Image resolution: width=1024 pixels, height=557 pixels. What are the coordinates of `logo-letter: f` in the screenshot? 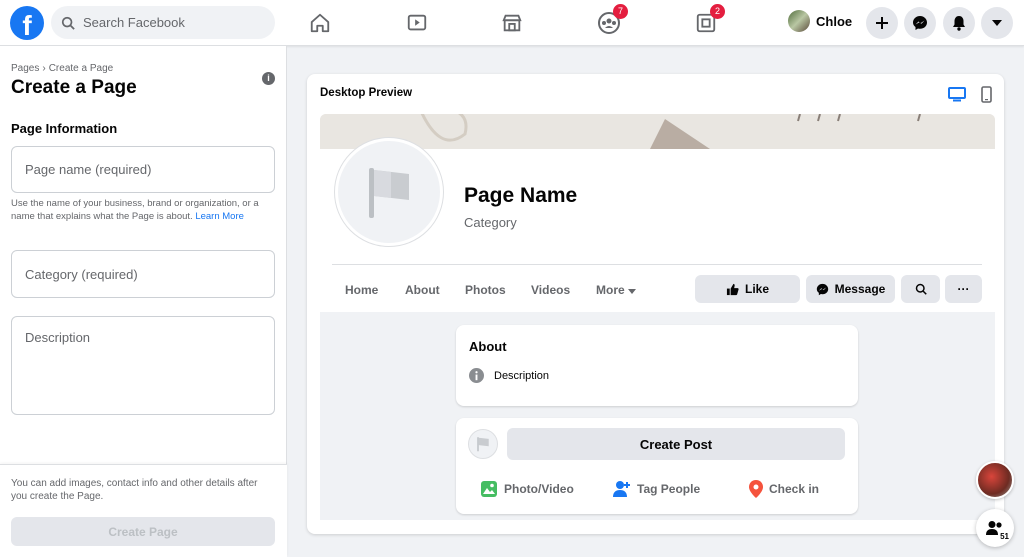 It's located at (27, 25).